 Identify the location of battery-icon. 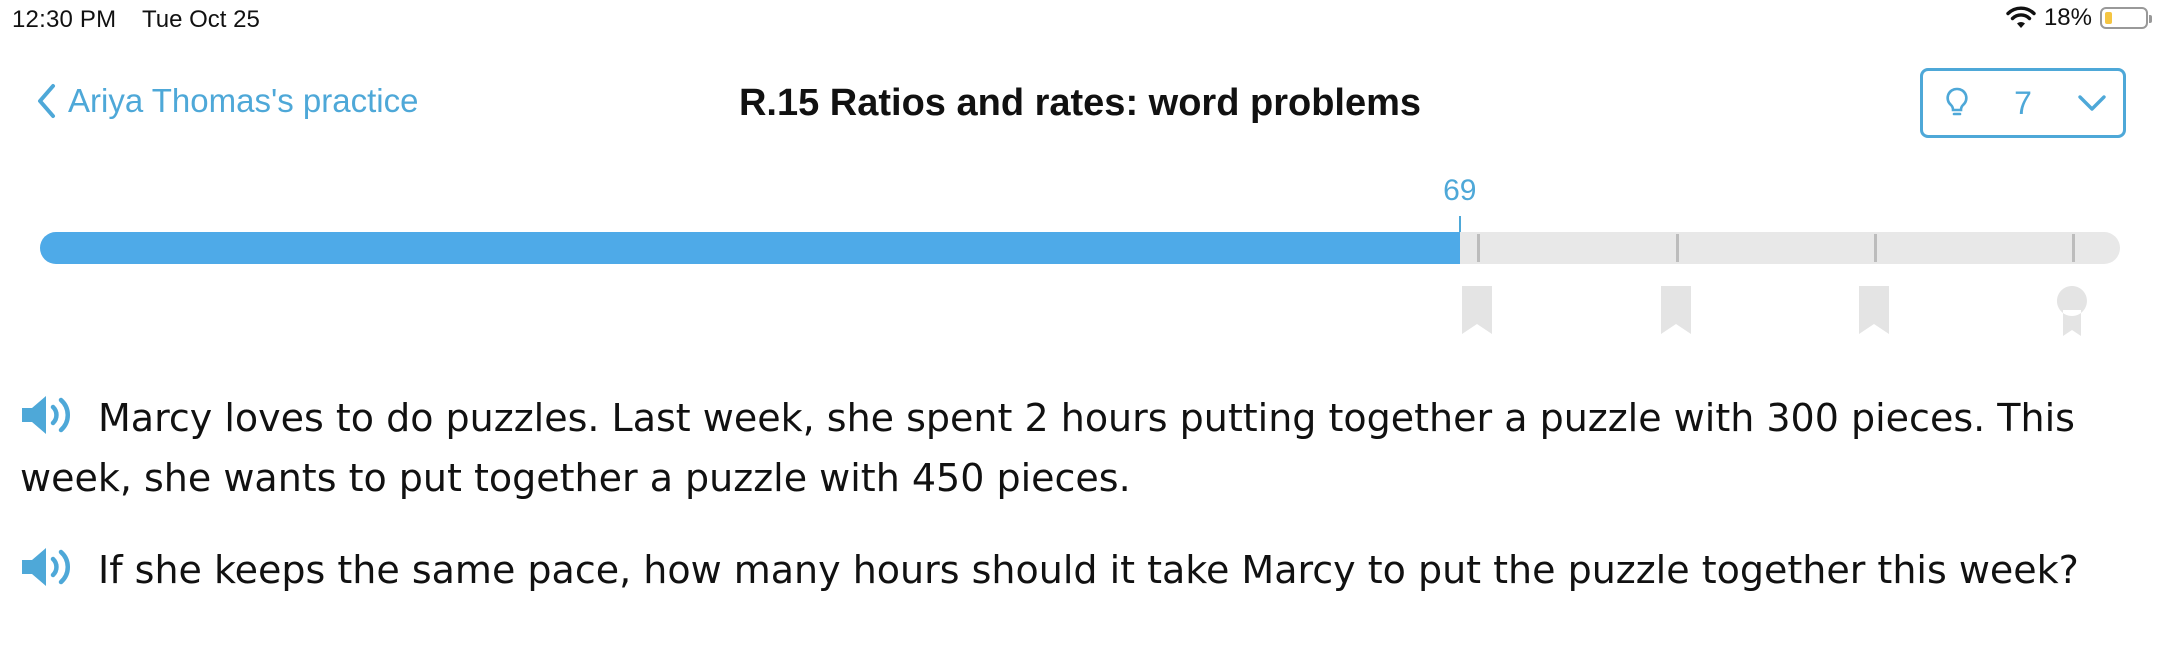
(2126, 18).